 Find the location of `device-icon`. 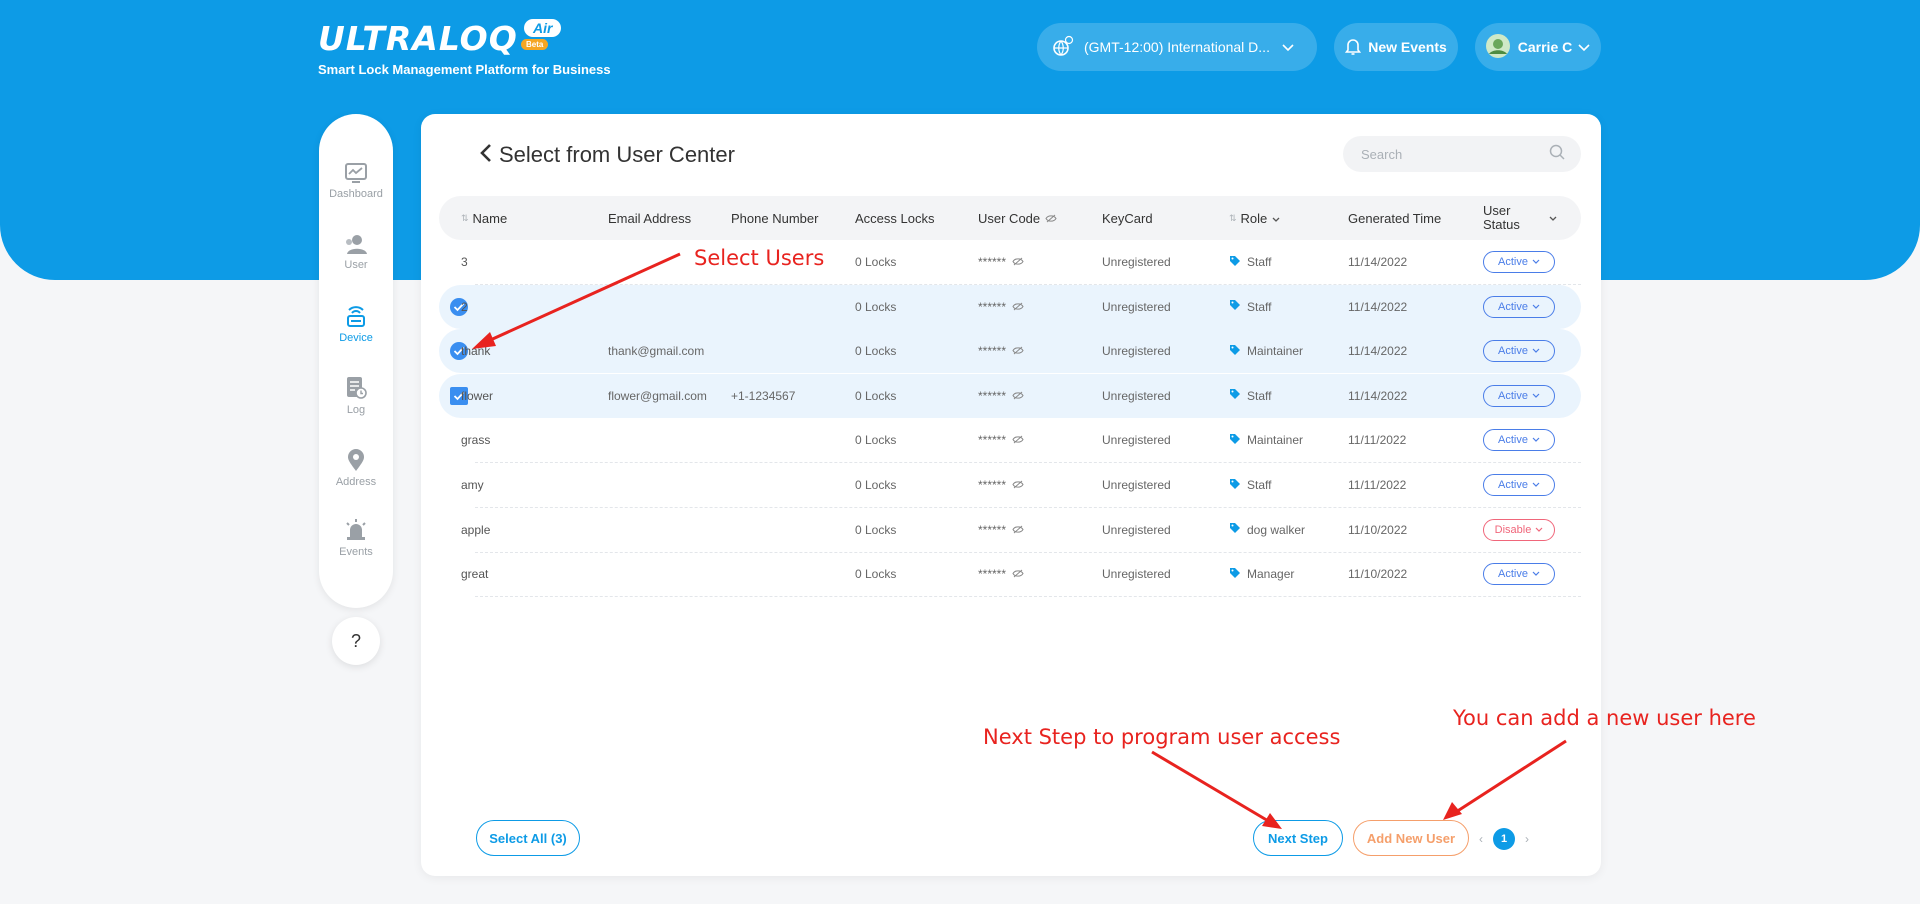

device-icon is located at coordinates (356, 316).